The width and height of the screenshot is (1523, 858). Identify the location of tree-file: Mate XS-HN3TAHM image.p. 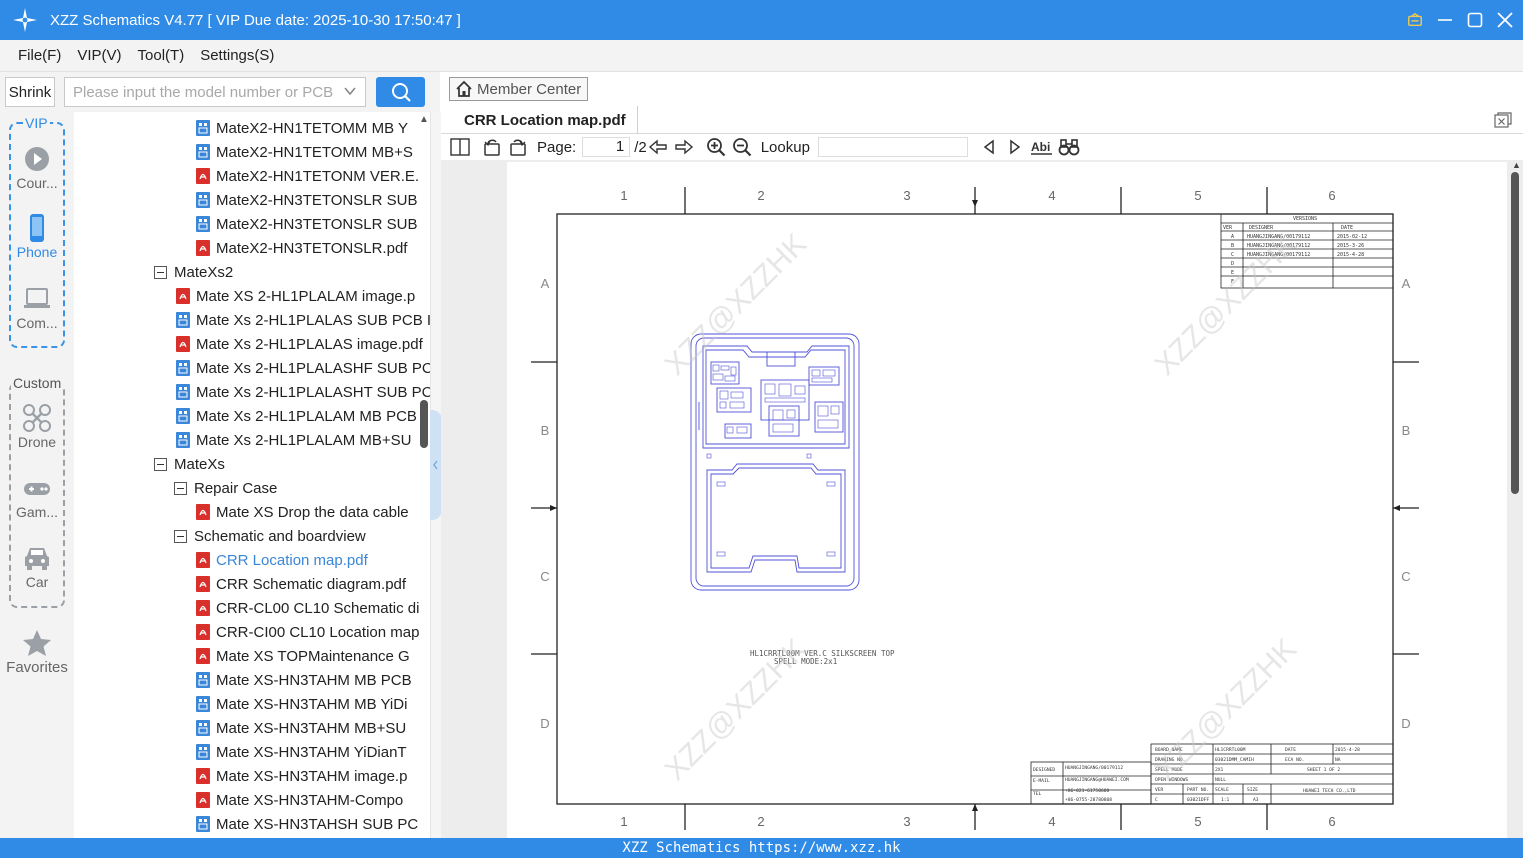
(301, 776).